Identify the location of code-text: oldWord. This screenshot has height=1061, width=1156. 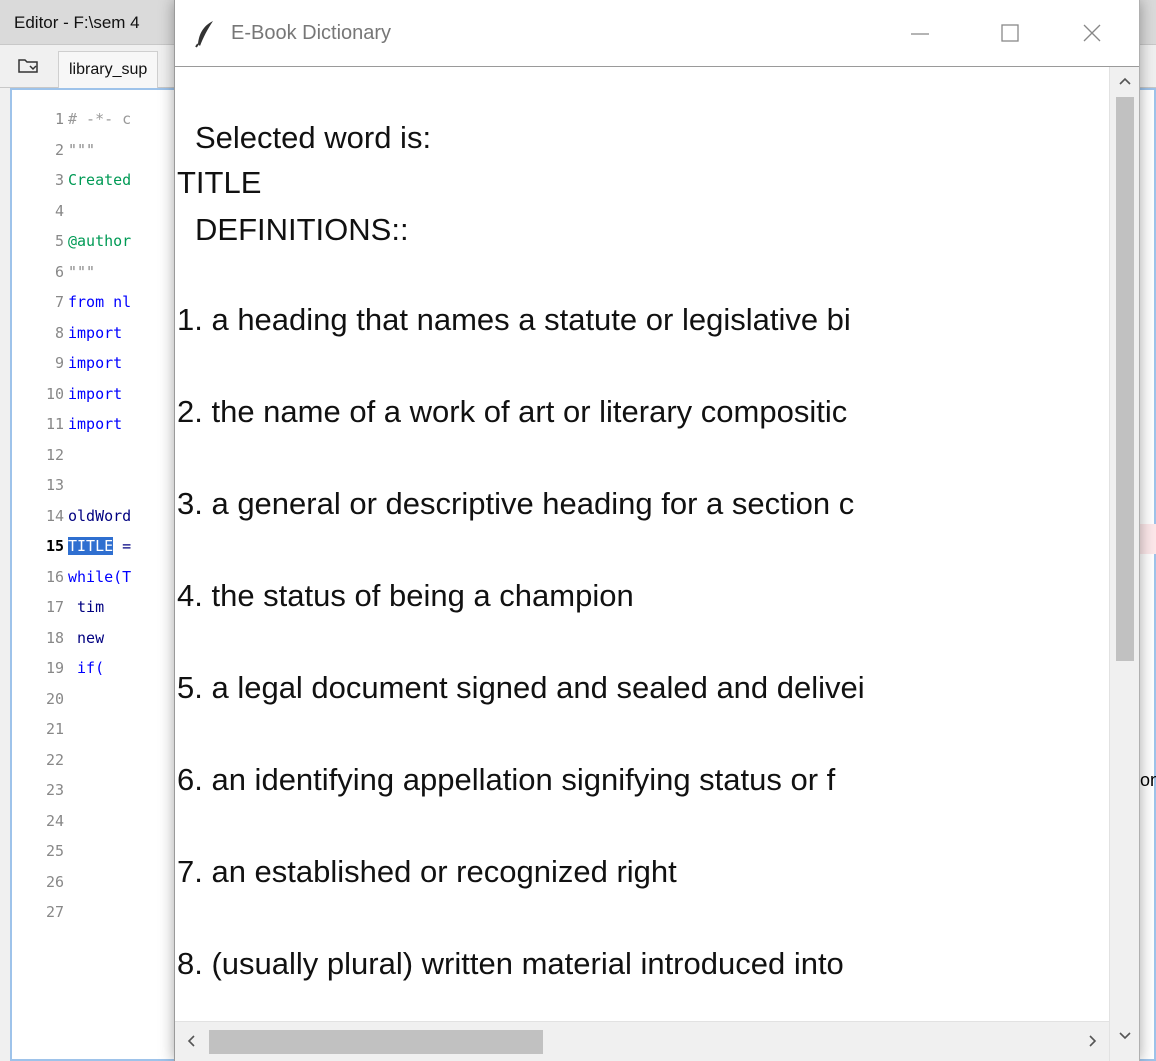
(100, 515).